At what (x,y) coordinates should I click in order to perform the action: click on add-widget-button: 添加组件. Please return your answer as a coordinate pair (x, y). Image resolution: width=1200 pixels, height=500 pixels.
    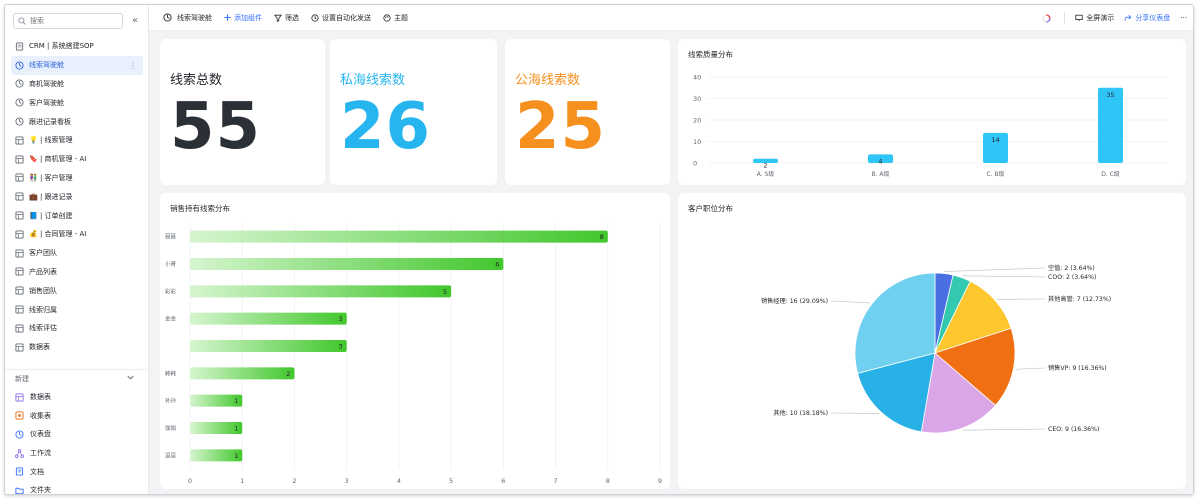
    Looking at the image, I should click on (243, 18).